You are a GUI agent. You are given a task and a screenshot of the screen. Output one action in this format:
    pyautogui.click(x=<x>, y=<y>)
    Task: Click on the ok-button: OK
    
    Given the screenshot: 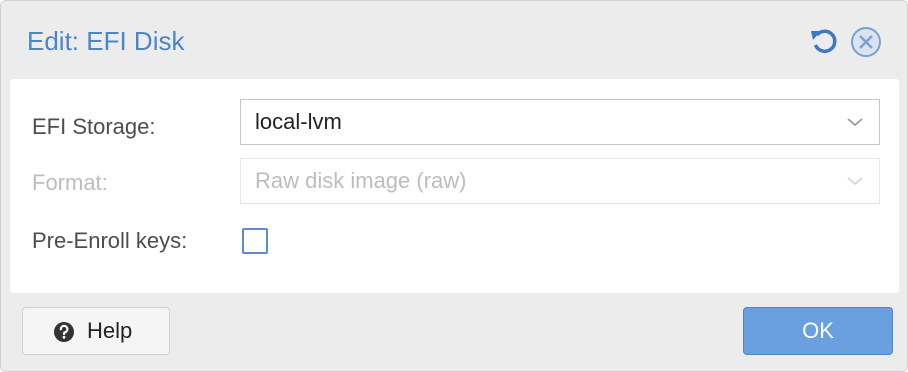 What is the action you would take?
    pyautogui.click(x=818, y=331)
    